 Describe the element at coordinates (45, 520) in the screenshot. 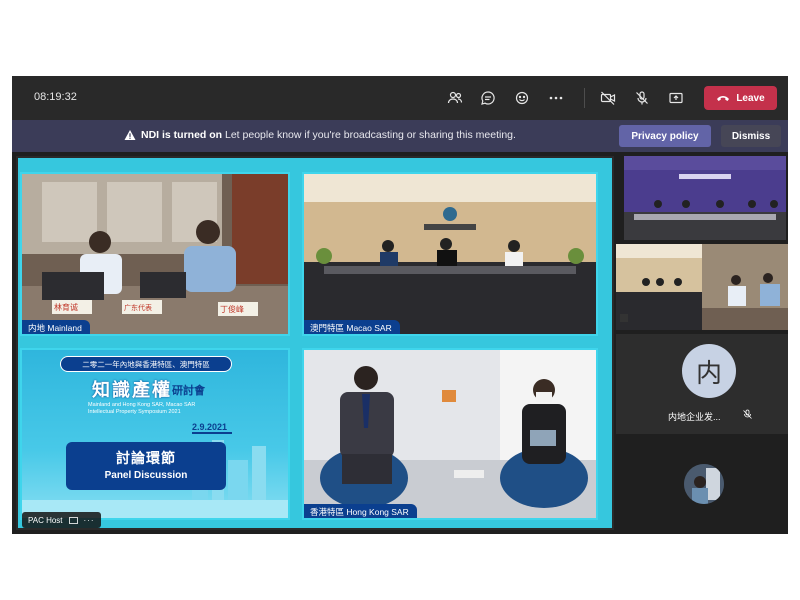

I see `host-name: PAC Host` at that location.